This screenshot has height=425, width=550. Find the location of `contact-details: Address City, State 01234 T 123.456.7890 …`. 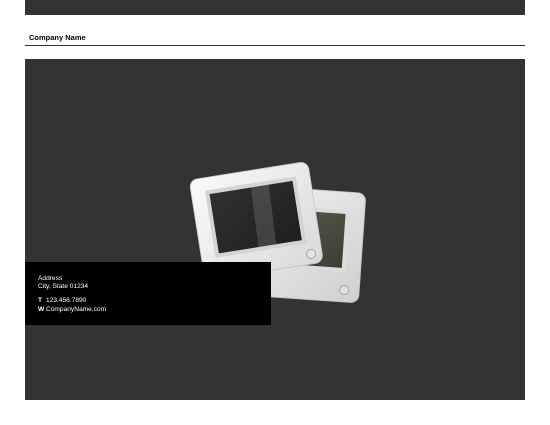

contact-details: Address City, State 01234 T 123.456.7890 … is located at coordinates (72, 294).